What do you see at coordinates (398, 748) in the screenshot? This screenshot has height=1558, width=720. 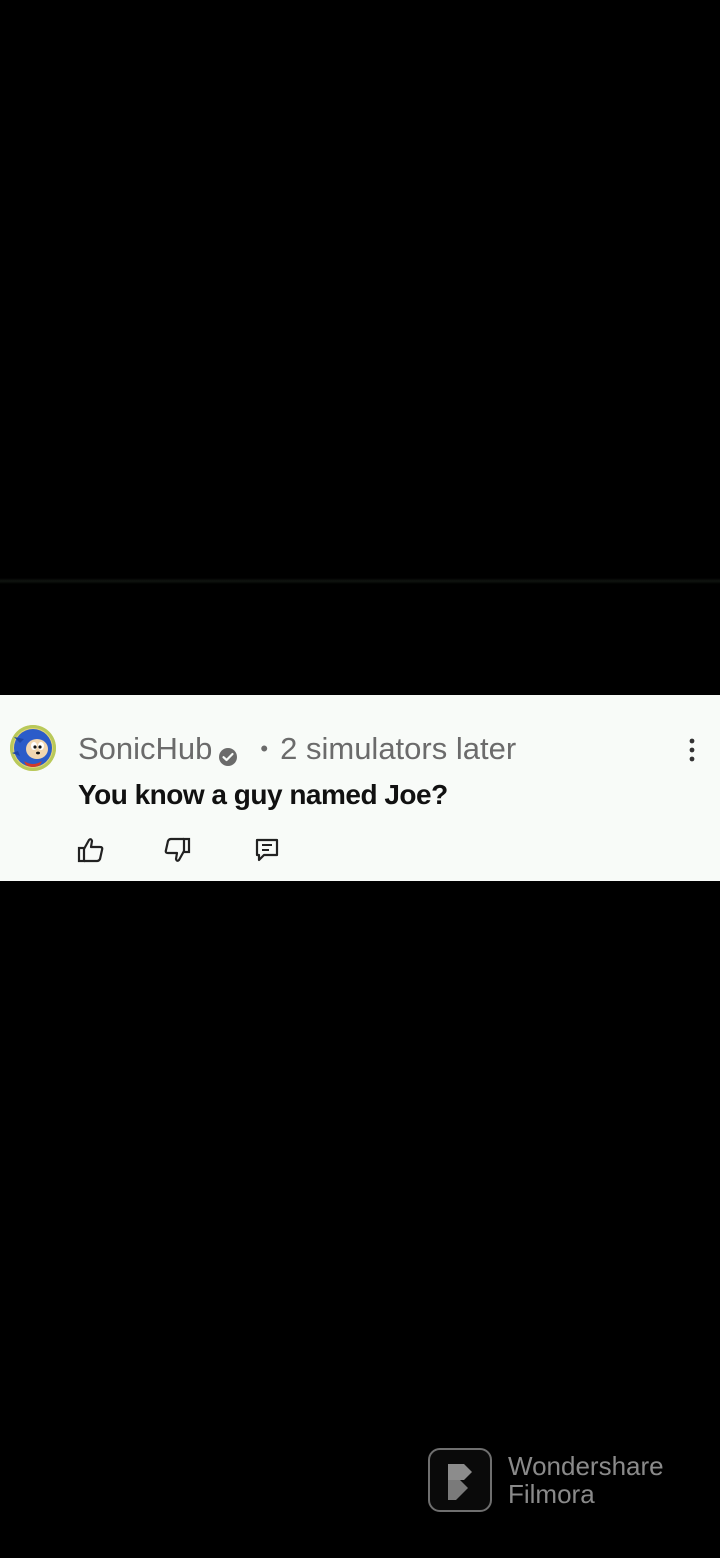 I see `comment-timestamp: 2 simulators later` at bounding box center [398, 748].